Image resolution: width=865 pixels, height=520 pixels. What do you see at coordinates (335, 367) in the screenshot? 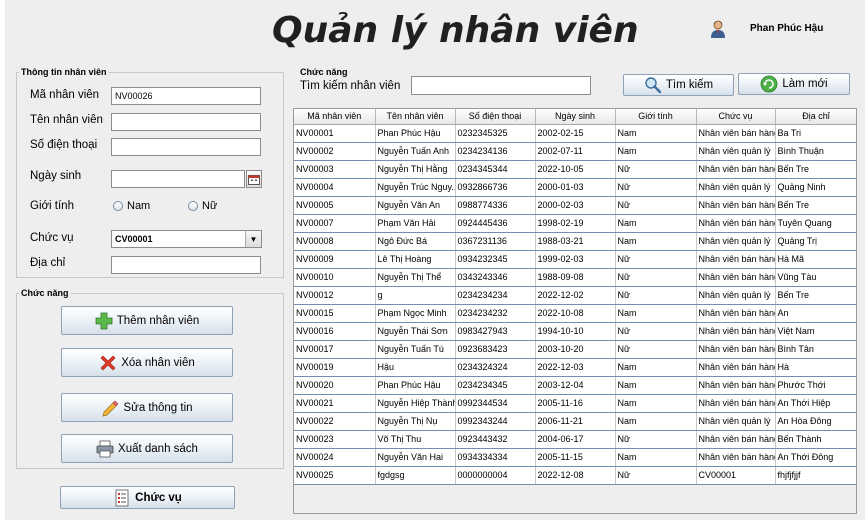
I see `table-cell: NV00019` at bounding box center [335, 367].